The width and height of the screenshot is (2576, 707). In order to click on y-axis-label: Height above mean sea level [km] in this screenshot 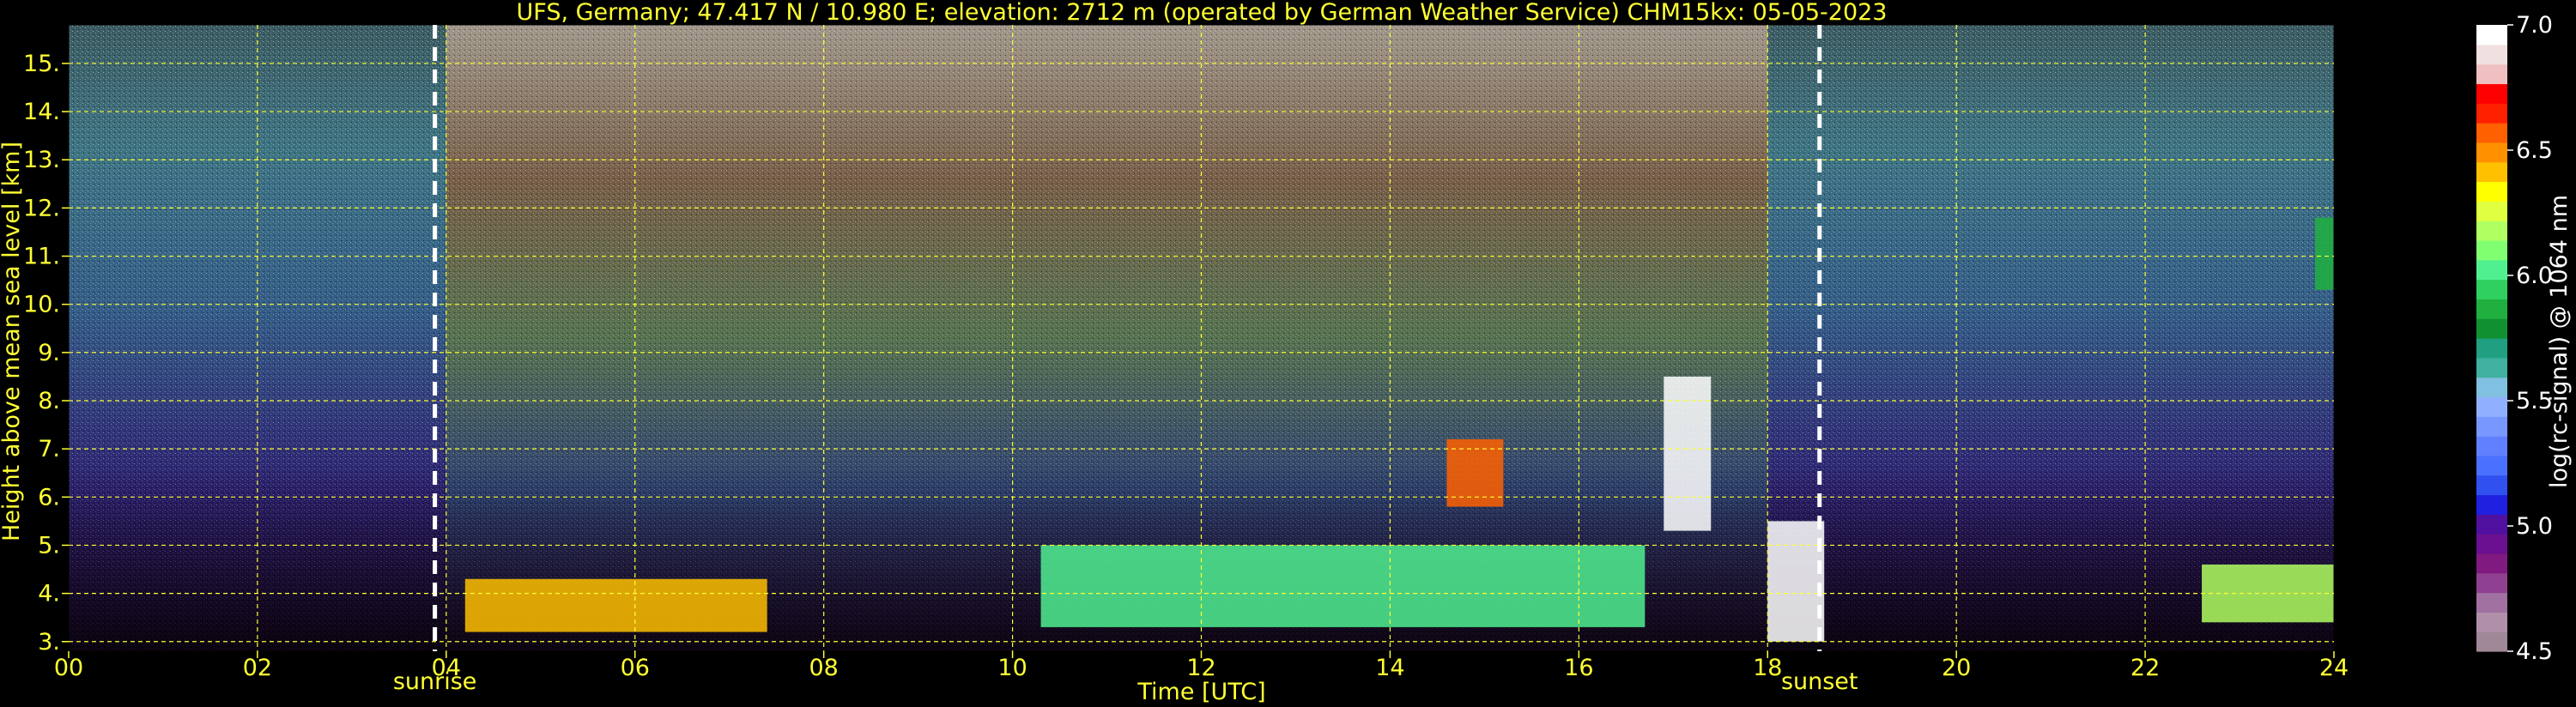, I will do `click(12, 342)`.